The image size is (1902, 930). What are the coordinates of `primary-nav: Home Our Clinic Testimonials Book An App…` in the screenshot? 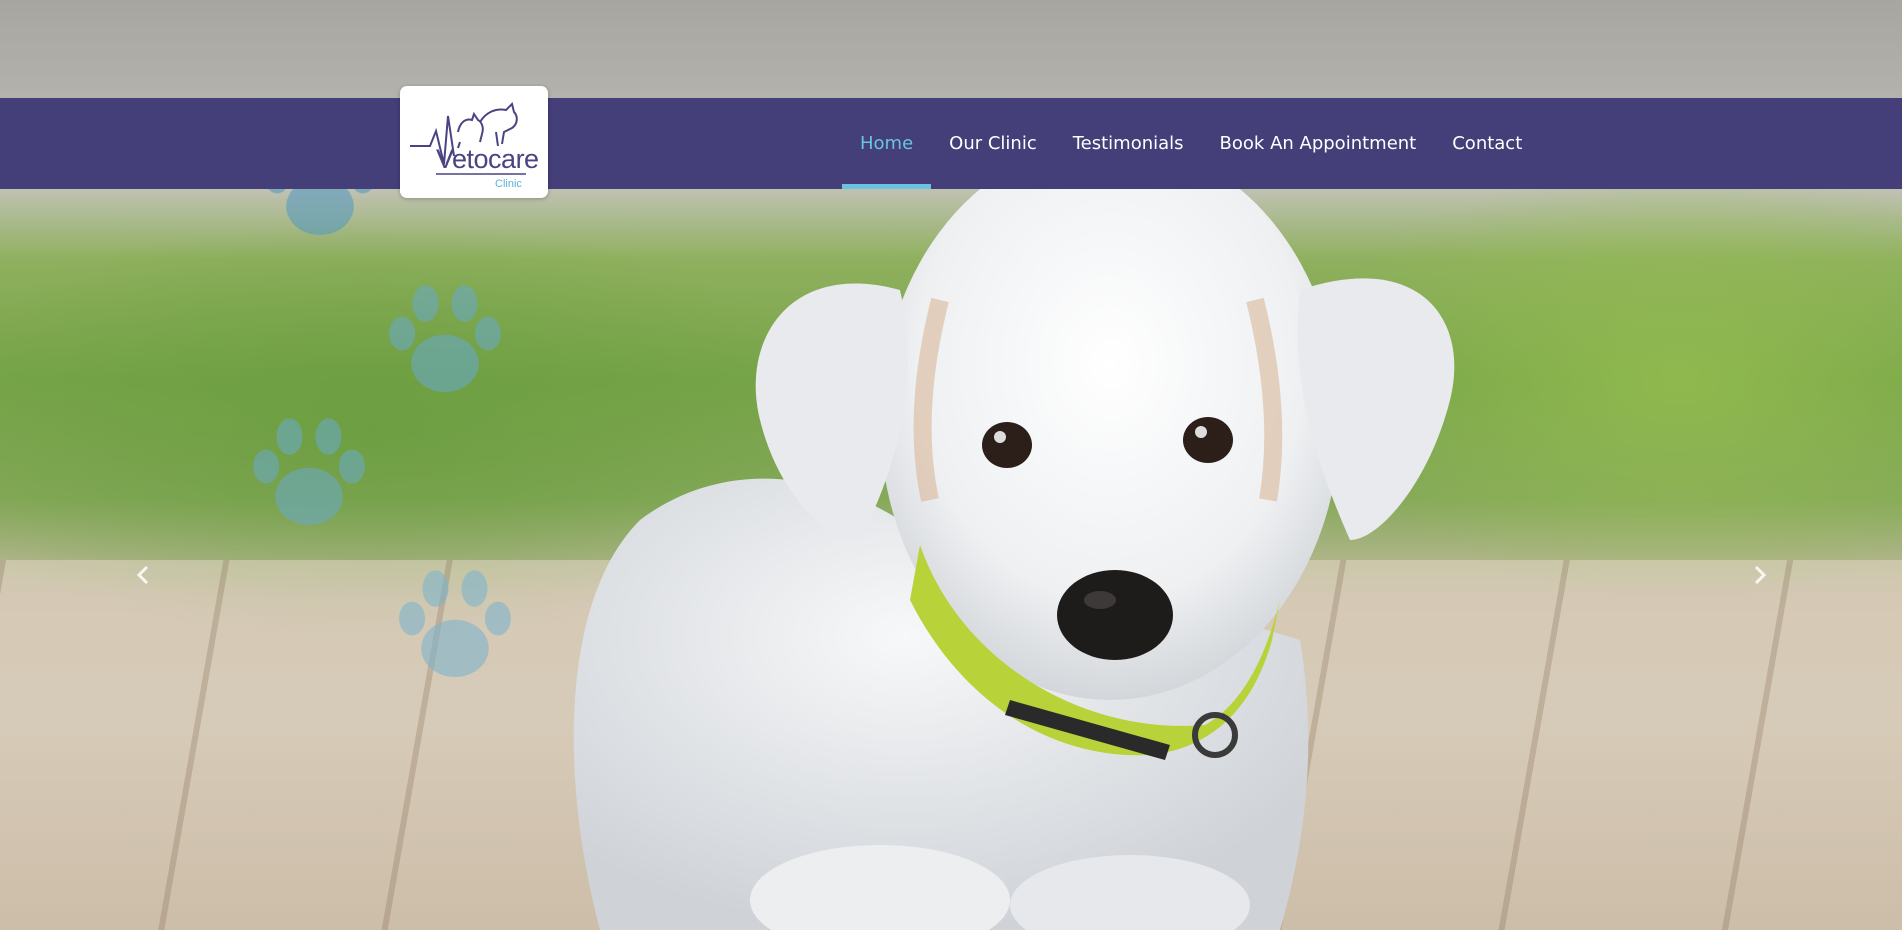 It's located at (1191, 143).